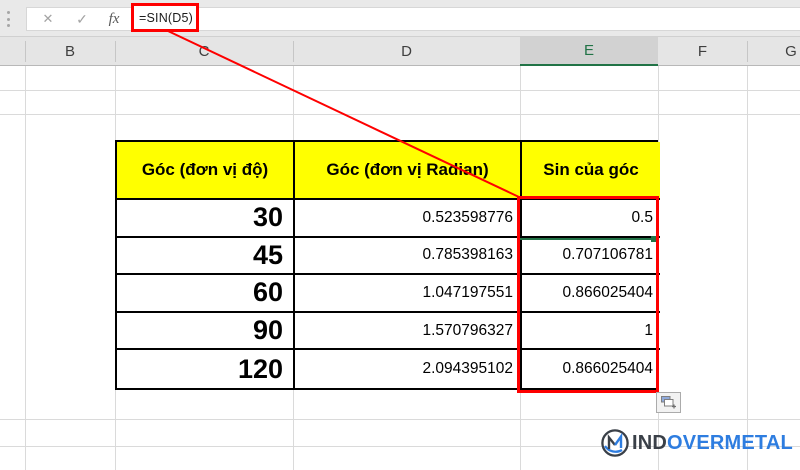 The width and height of the screenshot is (800, 470). Describe the element at coordinates (408, 331) in the screenshot. I see `table-cell: 1.570796327` at that location.